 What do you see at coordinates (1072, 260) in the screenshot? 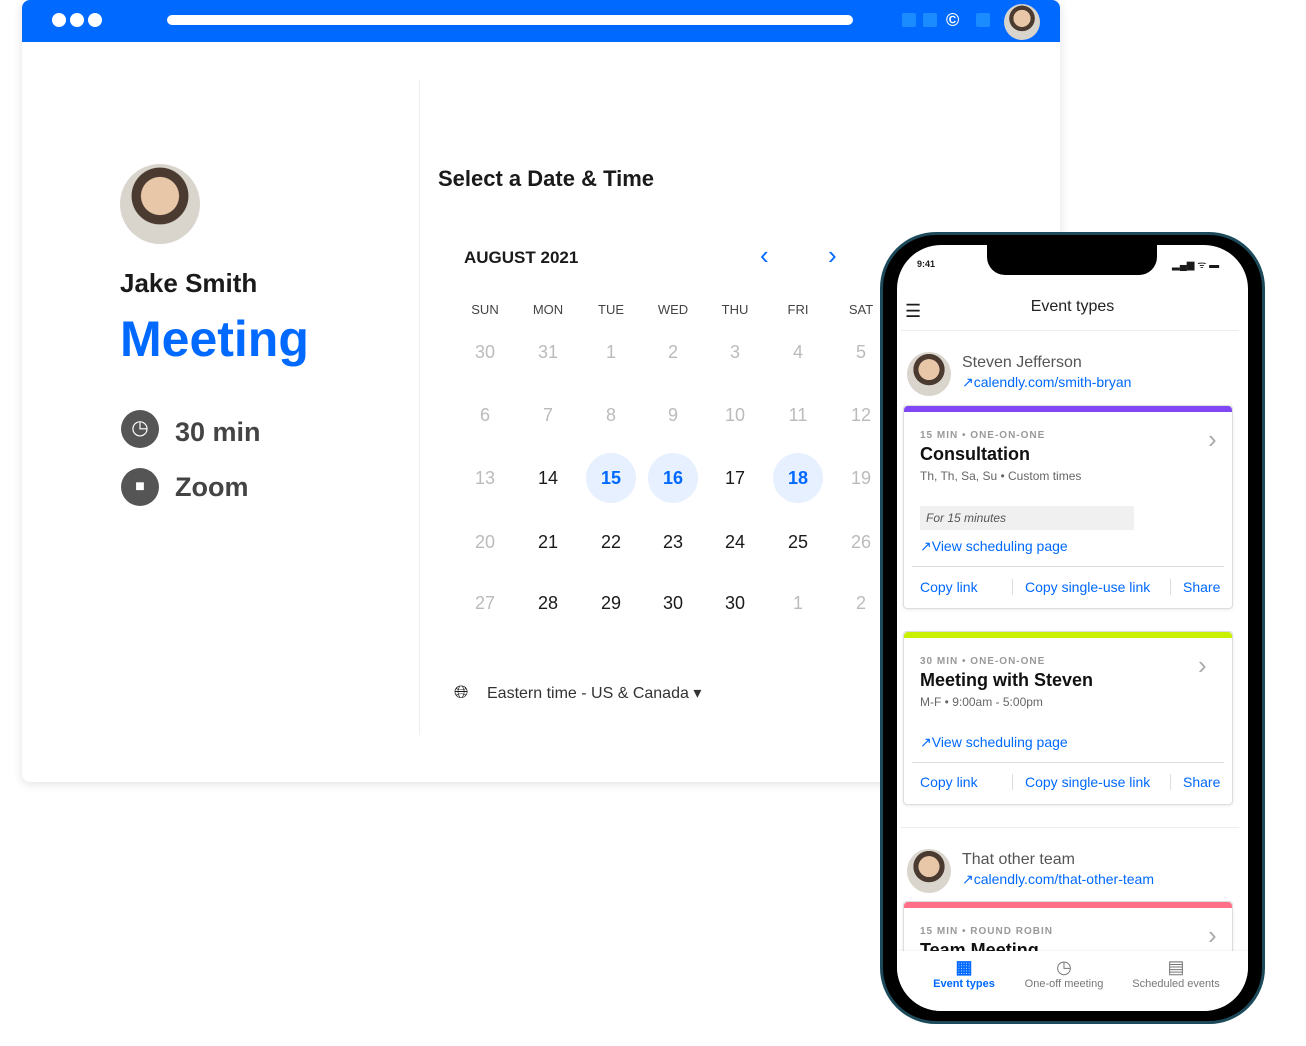
I see `notch` at bounding box center [1072, 260].